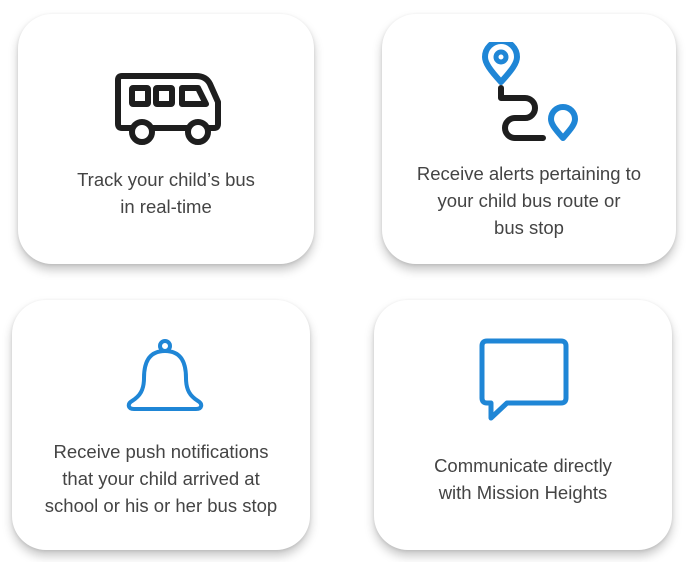 Image resolution: width=686 pixels, height=562 pixels. Describe the element at coordinates (530, 91) in the screenshot. I see `route-icon` at that location.